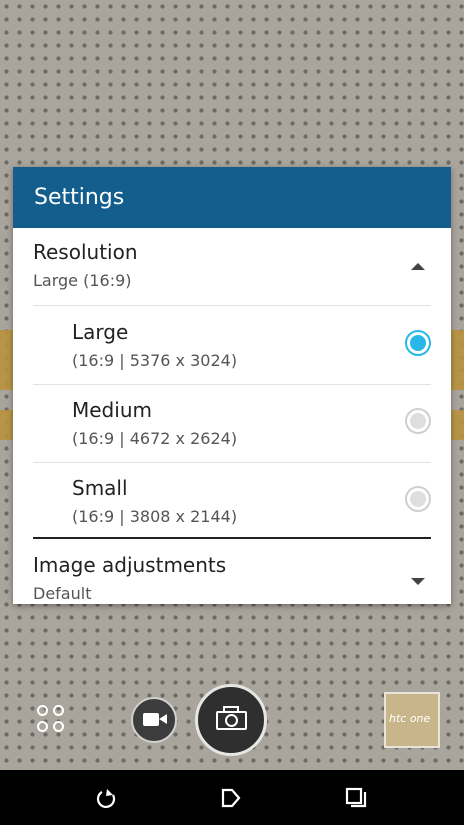 The height and width of the screenshot is (825, 464). Describe the element at coordinates (155, 360) in the screenshot. I see `option-detail: (16:9 | 5376 x 3024)` at that location.